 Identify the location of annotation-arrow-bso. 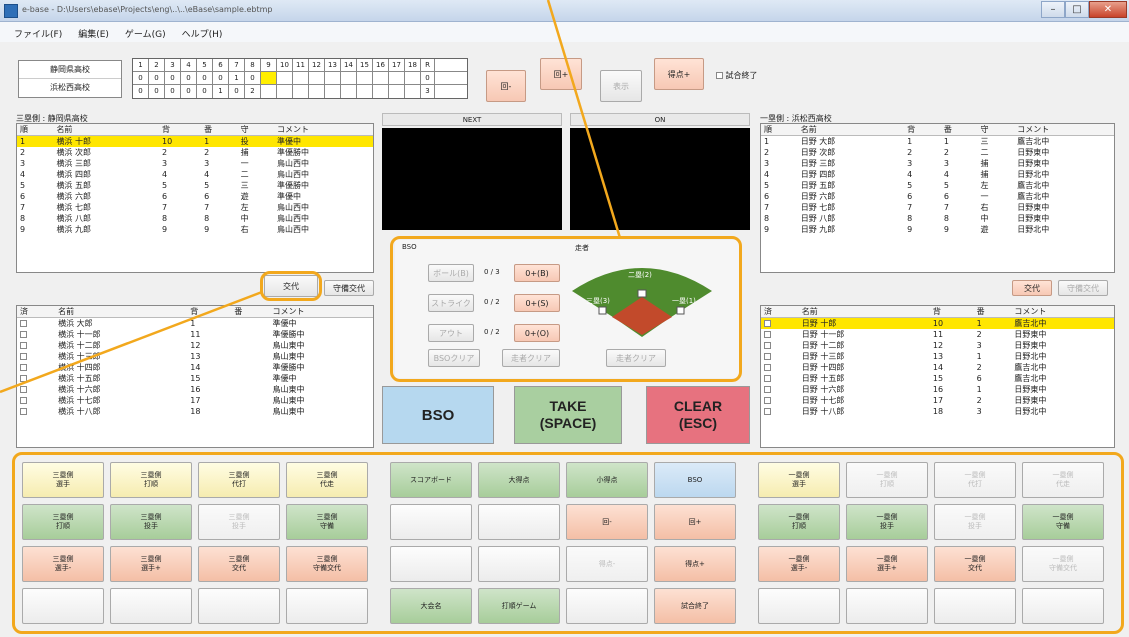
(584, 119).